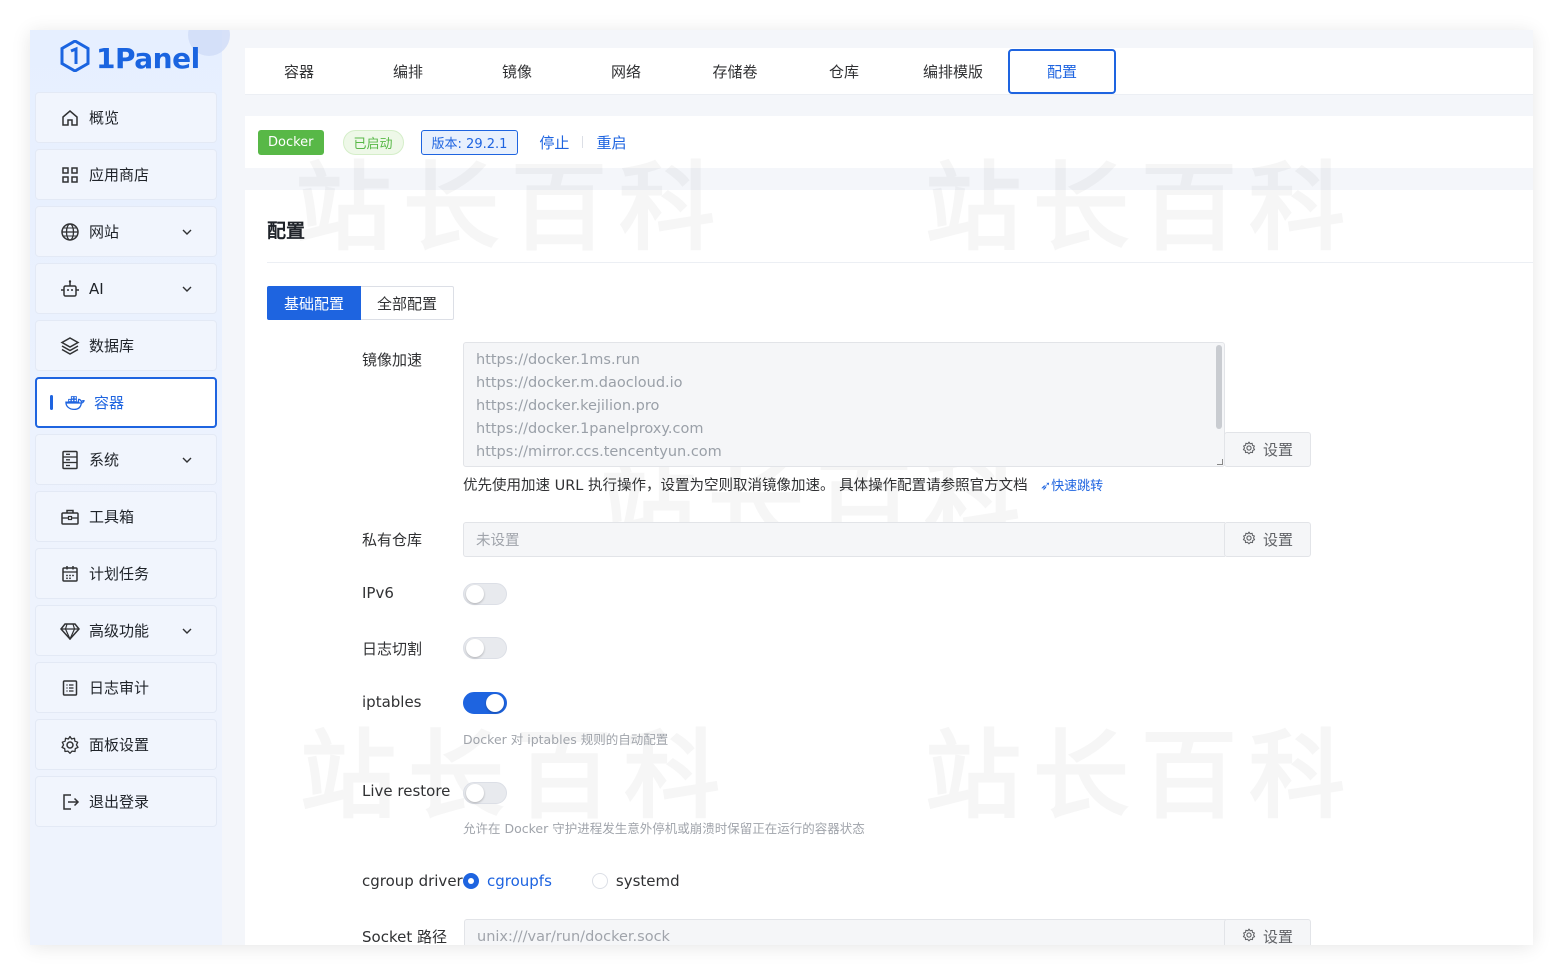  Describe the element at coordinates (599, 881) in the screenshot. I see `radio-systemd` at that location.